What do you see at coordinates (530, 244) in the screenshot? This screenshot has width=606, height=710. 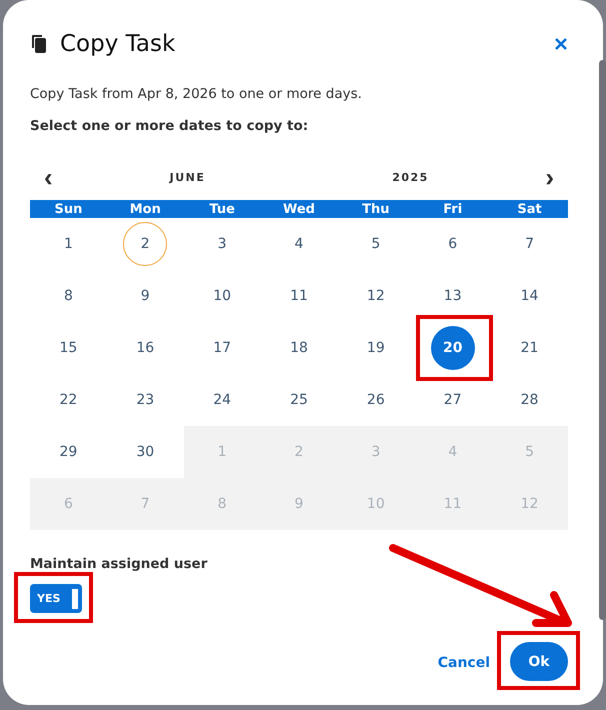 I see `calendar-day: 7` at bounding box center [530, 244].